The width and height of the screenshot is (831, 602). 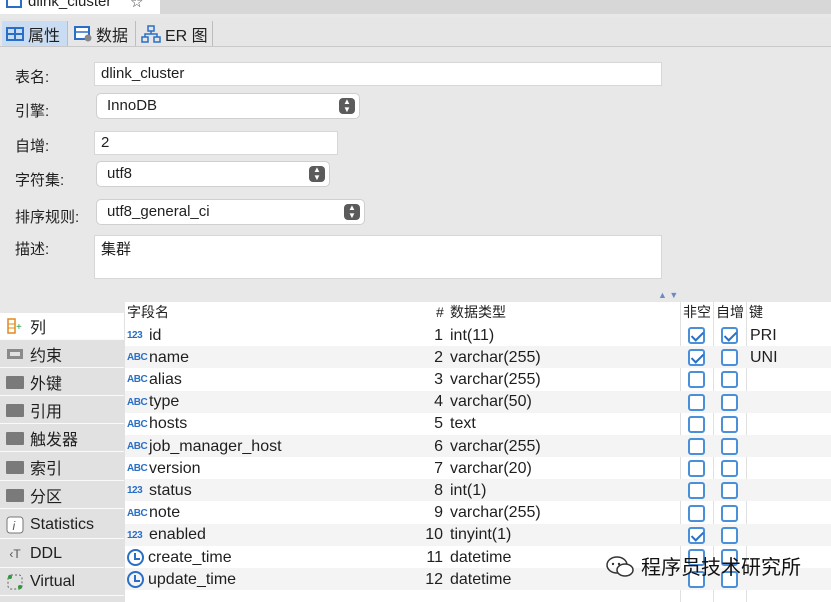 I want to click on field-name: type, so click(x=164, y=402).